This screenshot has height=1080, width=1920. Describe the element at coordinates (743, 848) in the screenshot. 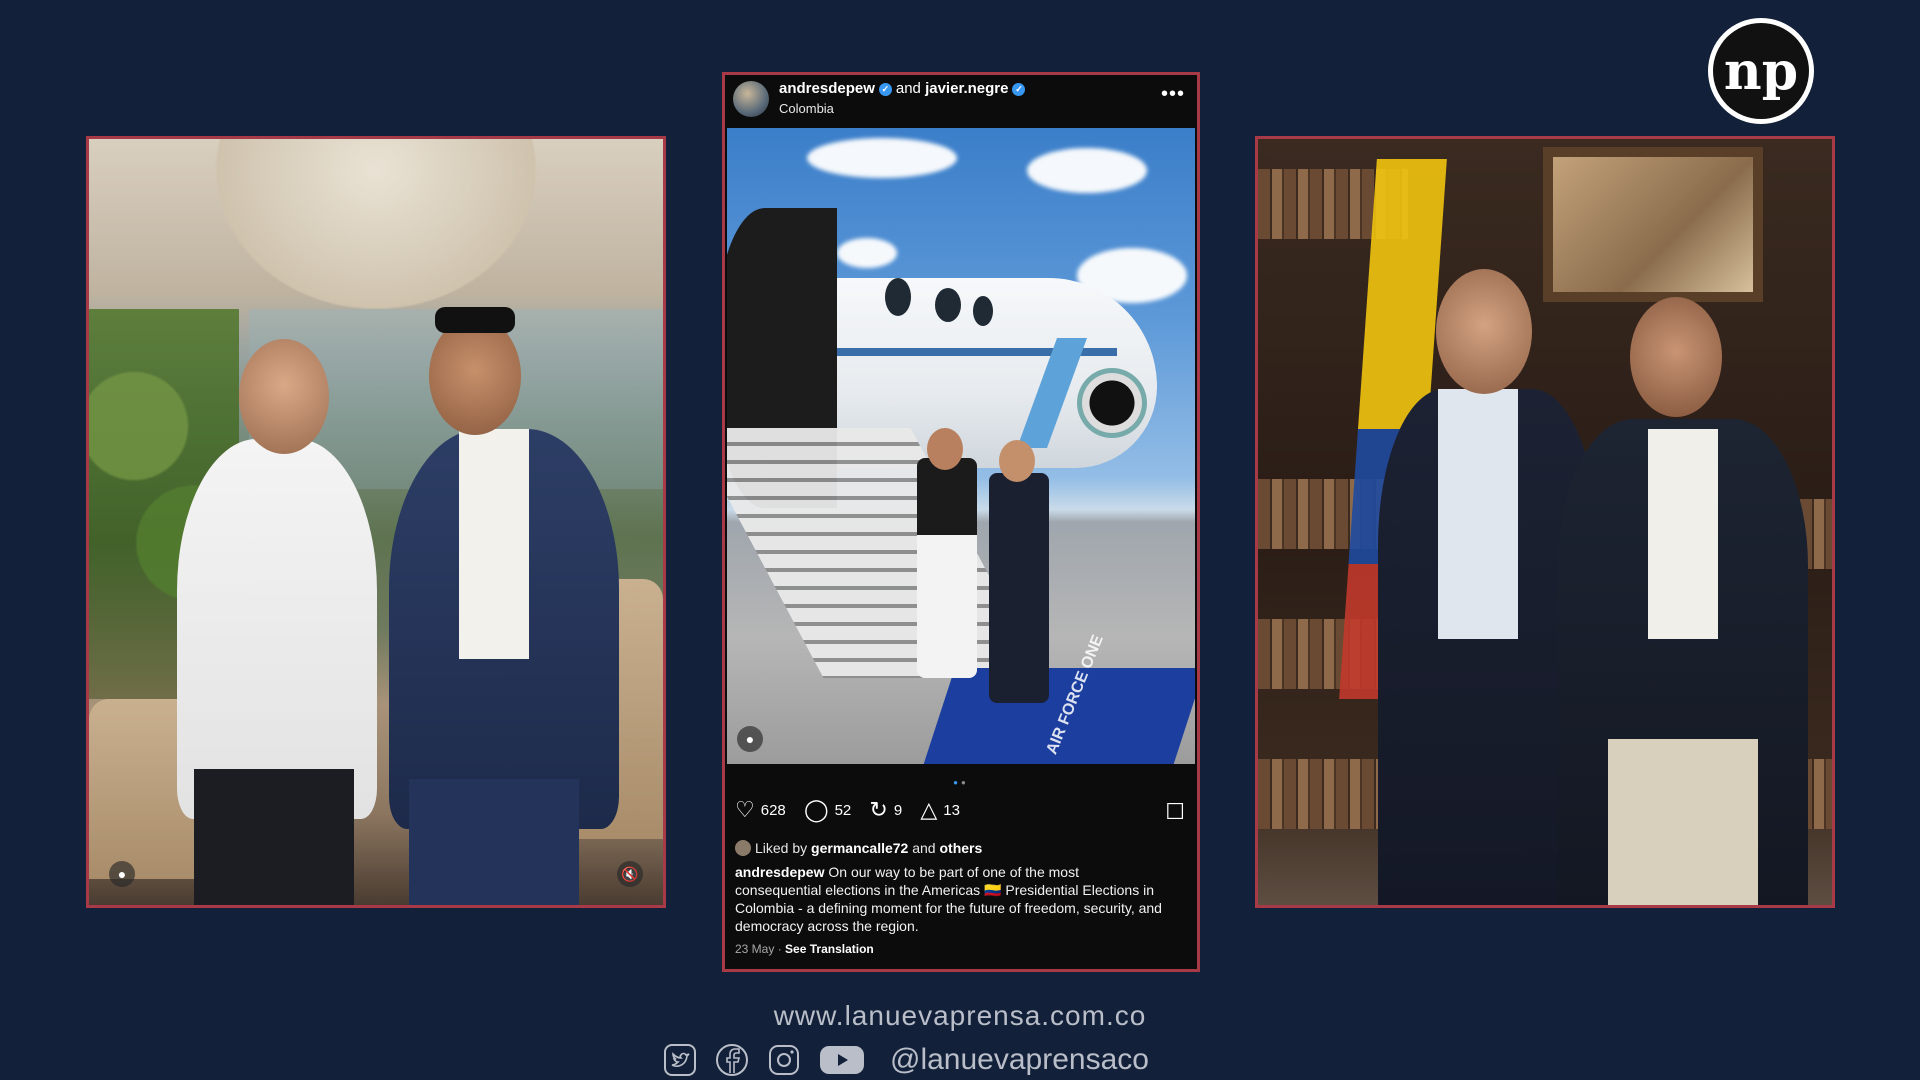

I see `liker-avatar` at that location.